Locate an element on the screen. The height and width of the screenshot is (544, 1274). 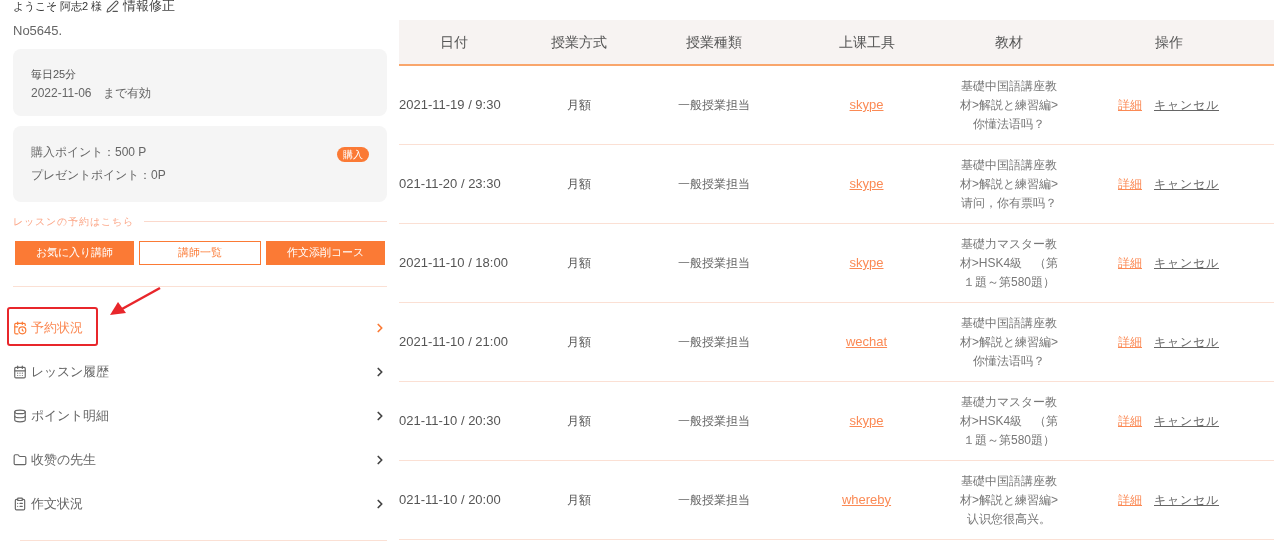
booking-button: お気に入り講師 is located at coordinates (75, 252).